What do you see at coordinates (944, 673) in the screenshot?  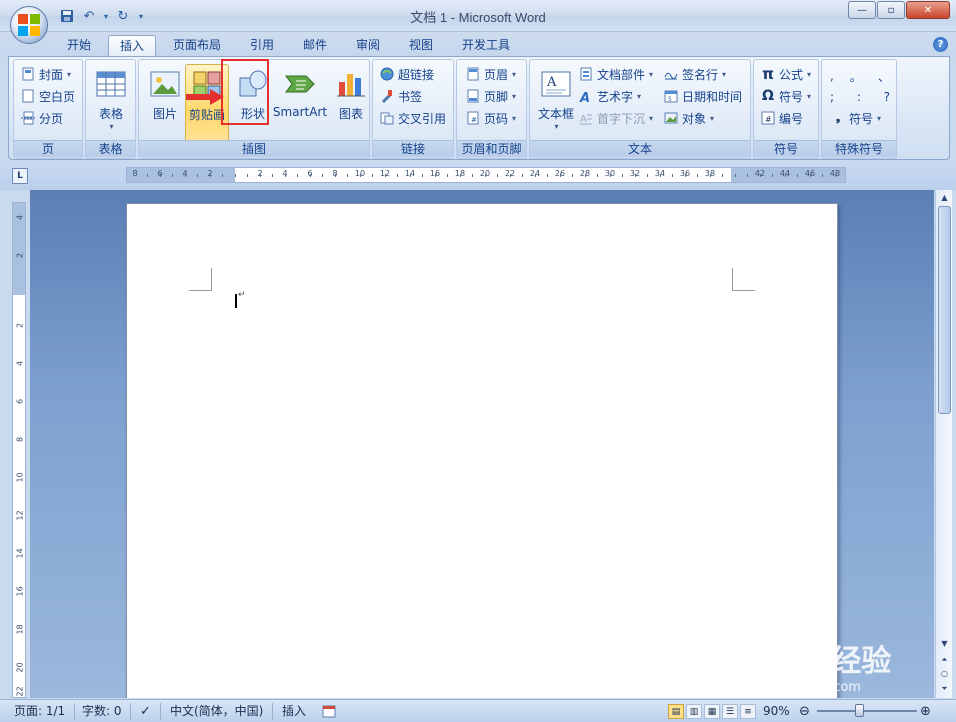 I see `browse-object-icon: ○` at bounding box center [944, 673].